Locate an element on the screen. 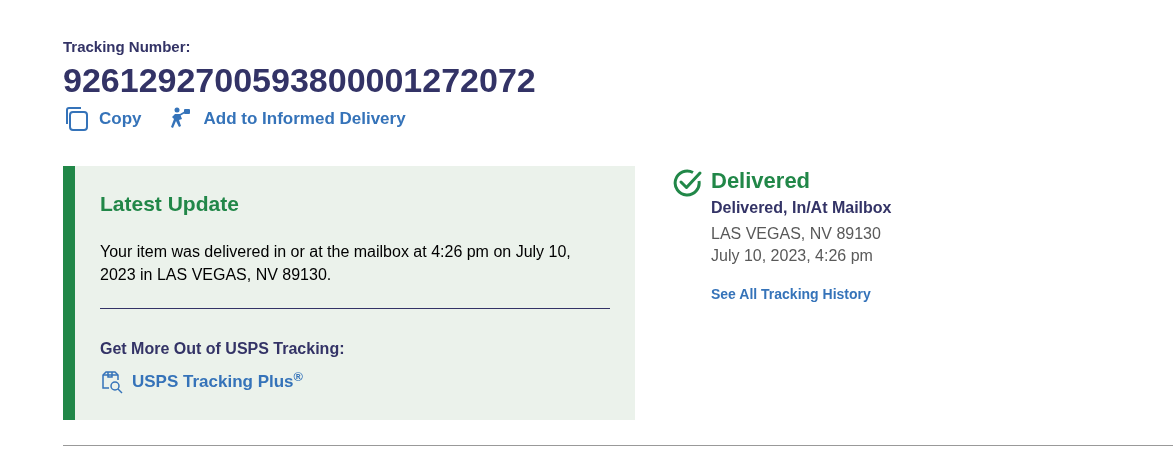 The height and width of the screenshot is (470, 1173). more-heading: Get More Out of USPS Tracking: is located at coordinates (223, 349).